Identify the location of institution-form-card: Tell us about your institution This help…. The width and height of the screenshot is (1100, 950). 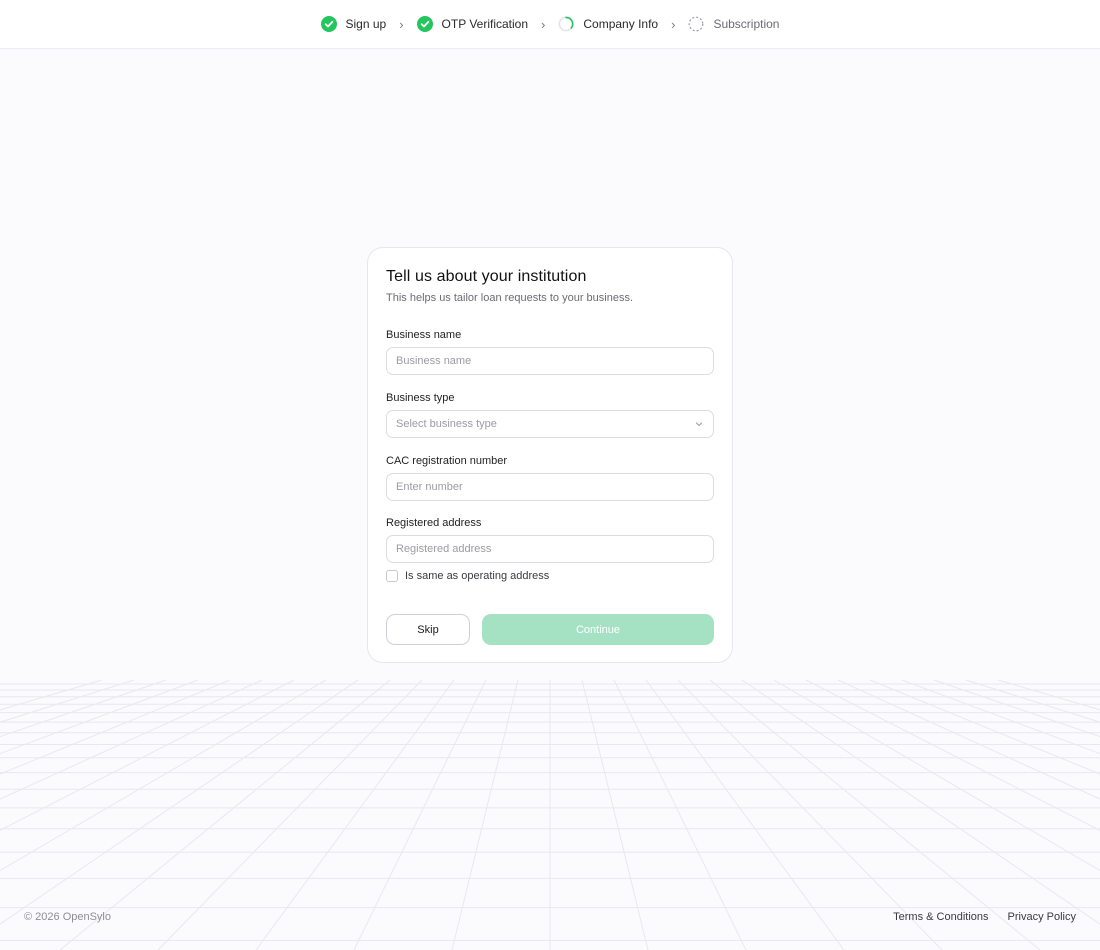
(550, 455).